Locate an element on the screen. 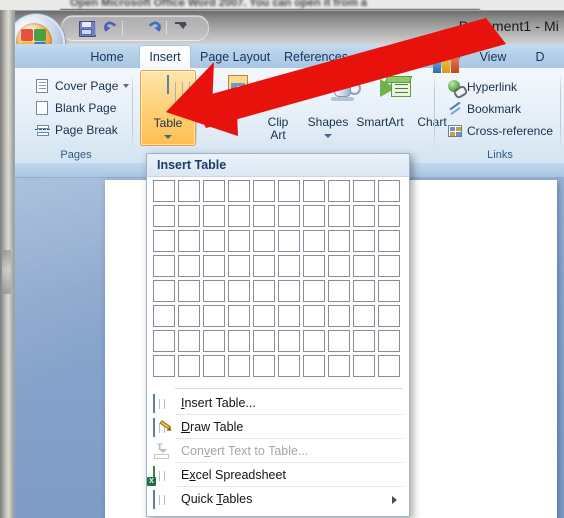 Image resolution: width=564 pixels, height=518 pixels. cross-reference-button: Cross-reference is located at coordinates (505, 131).